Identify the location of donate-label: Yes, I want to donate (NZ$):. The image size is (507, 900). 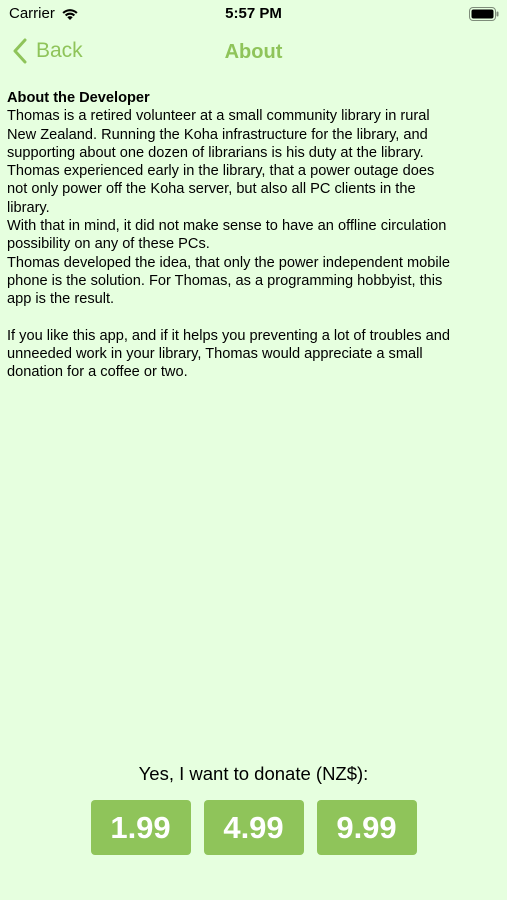
(253, 773).